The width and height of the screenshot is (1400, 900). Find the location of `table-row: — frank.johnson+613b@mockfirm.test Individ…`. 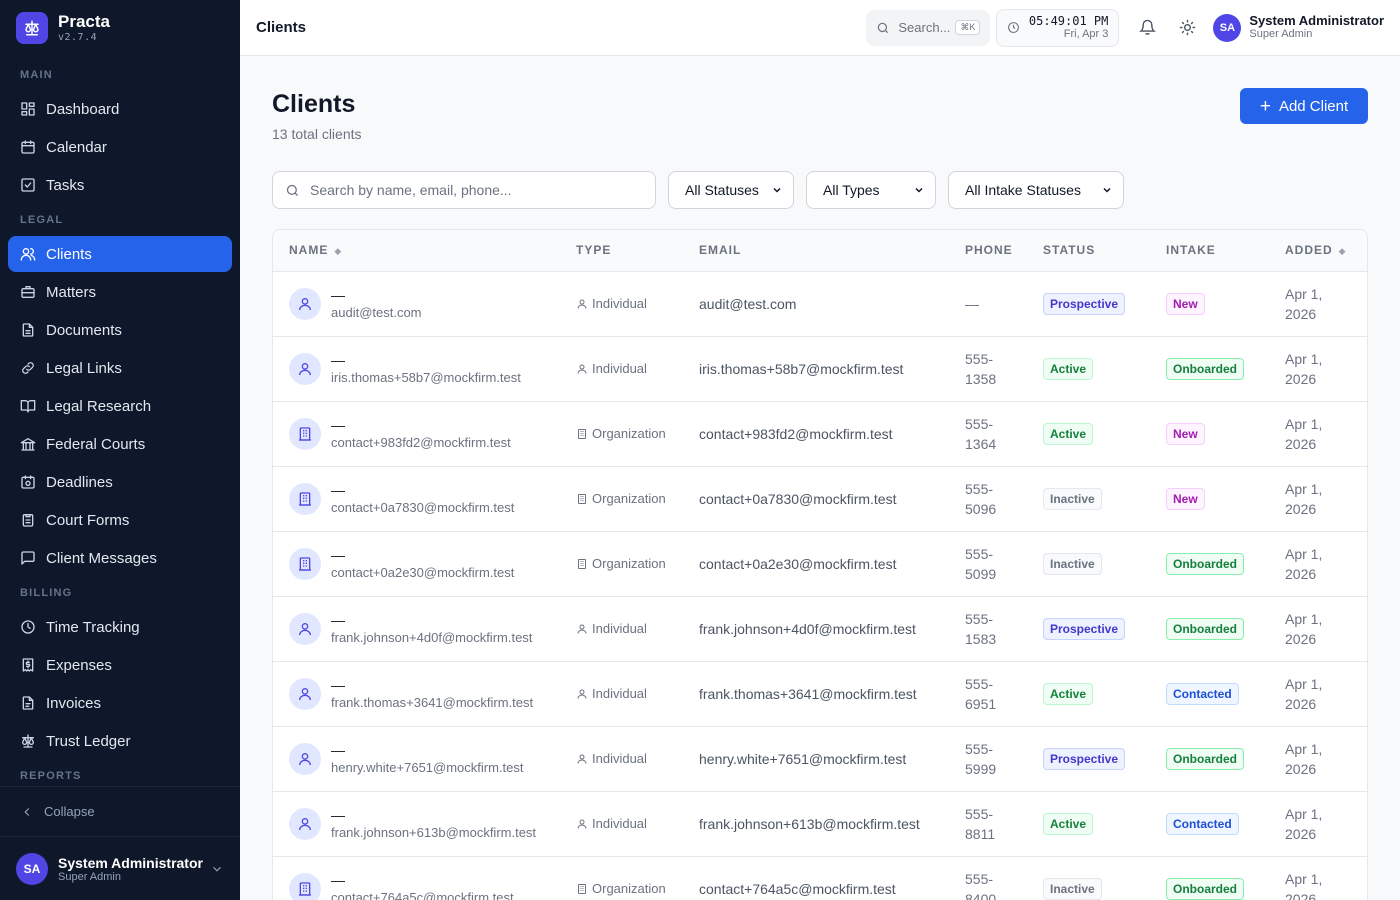

table-row: — frank.johnson+613b@mockfirm.test Individ… is located at coordinates (820, 824).